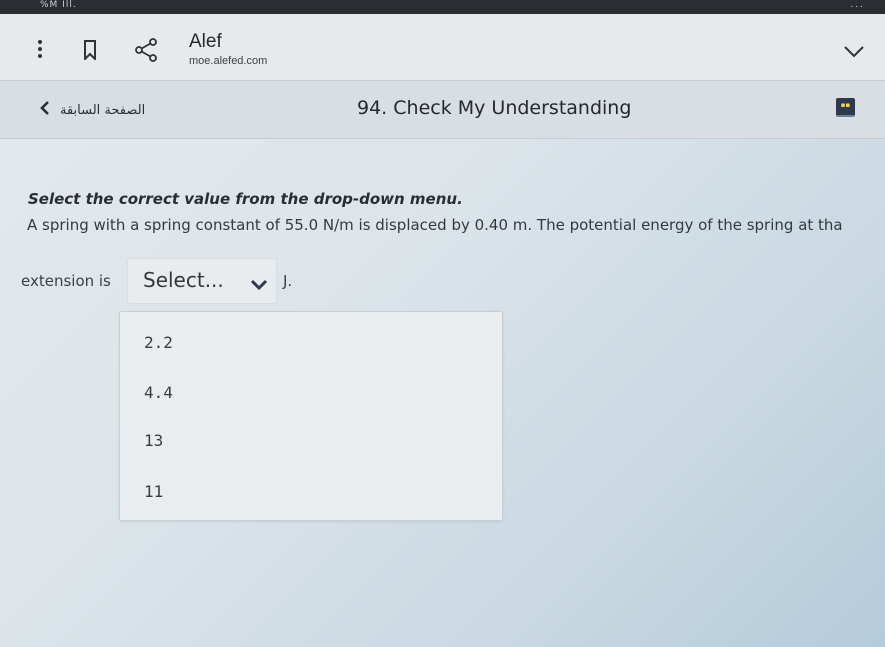  Describe the element at coordinates (311, 342) in the screenshot. I see `dropdown-option: 2.2` at that location.